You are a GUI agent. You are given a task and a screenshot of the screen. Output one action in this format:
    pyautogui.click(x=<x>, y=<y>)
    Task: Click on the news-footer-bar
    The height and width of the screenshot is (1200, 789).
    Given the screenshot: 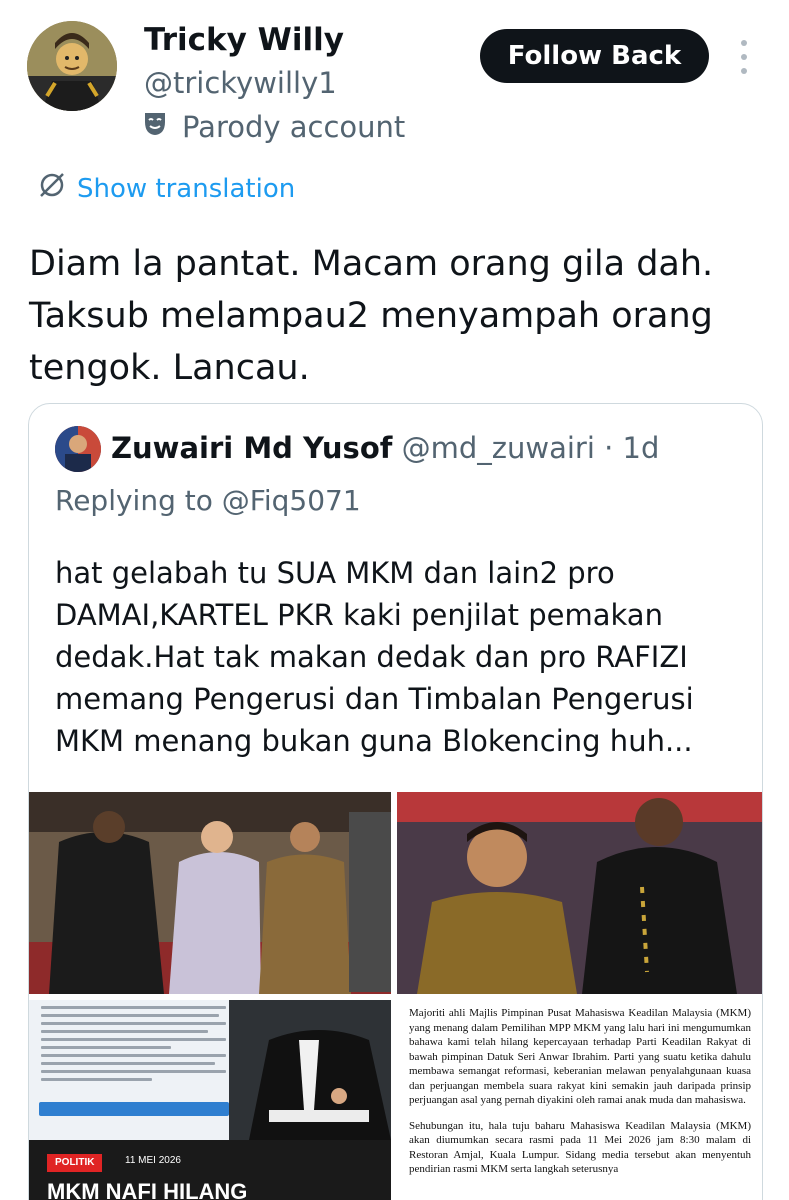 What is the action you would take?
    pyautogui.click(x=134, y=1109)
    